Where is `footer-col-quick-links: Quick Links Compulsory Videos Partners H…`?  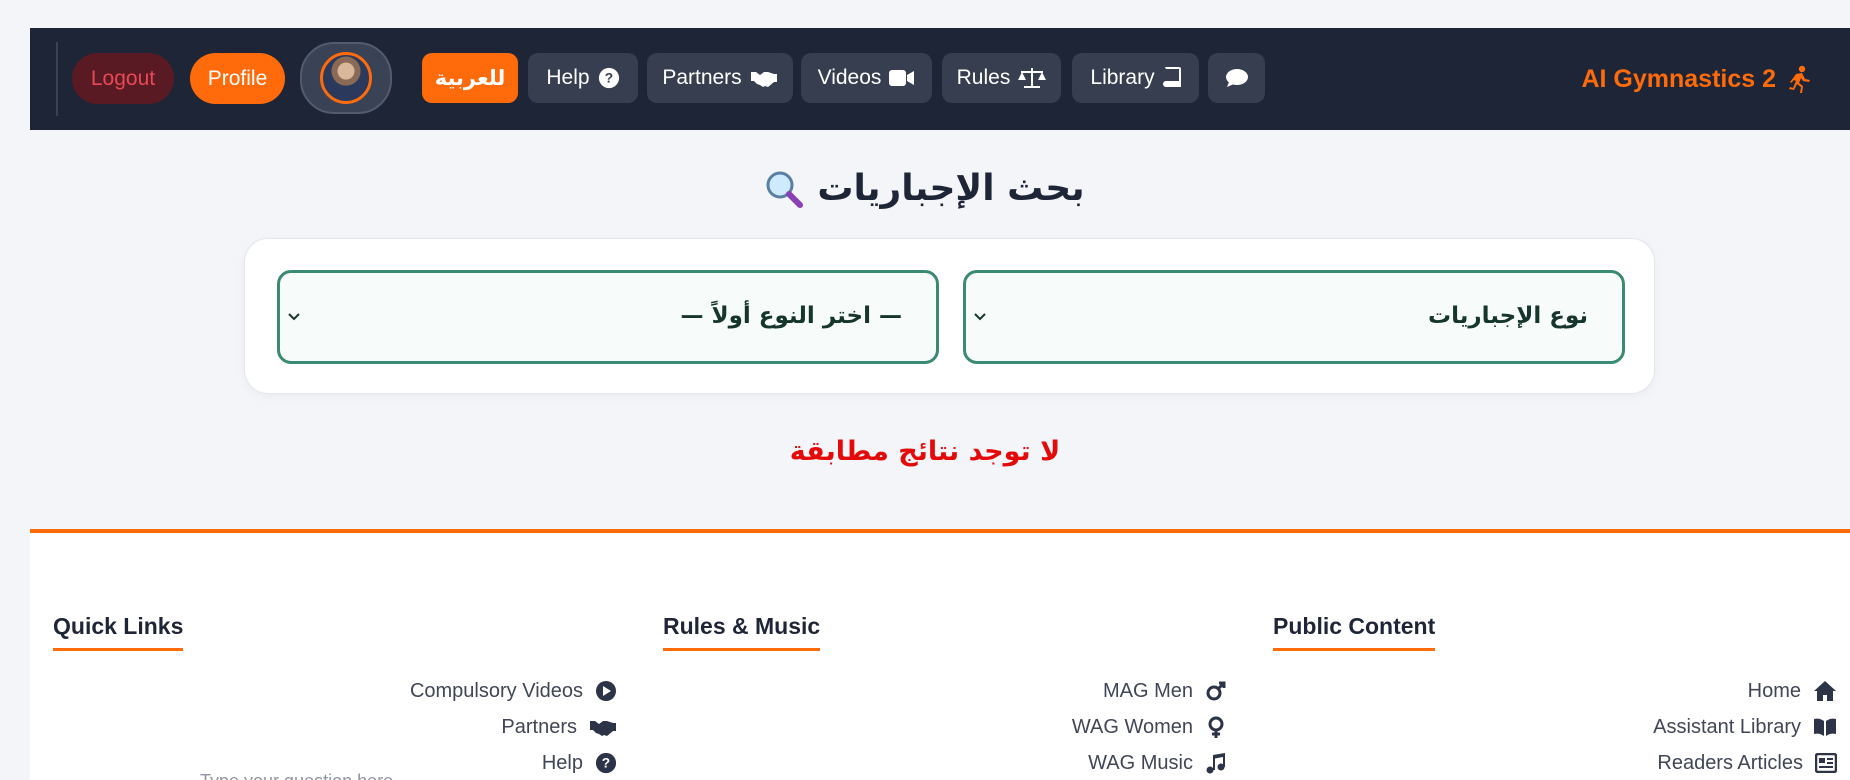 footer-col-quick-links: Quick Links Compulsory Videos Partners H… is located at coordinates (338, 696).